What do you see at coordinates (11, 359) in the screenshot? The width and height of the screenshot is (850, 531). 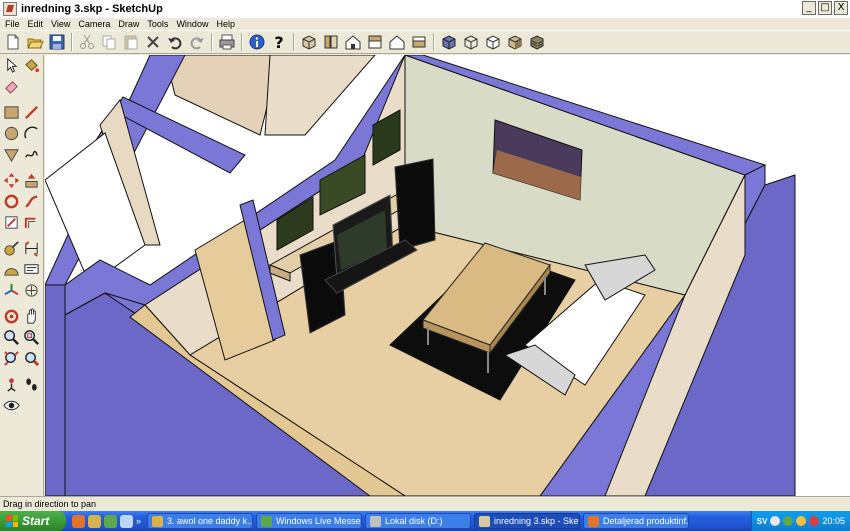 I see `zoom-extents-icon` at bounding box center [11, 359].